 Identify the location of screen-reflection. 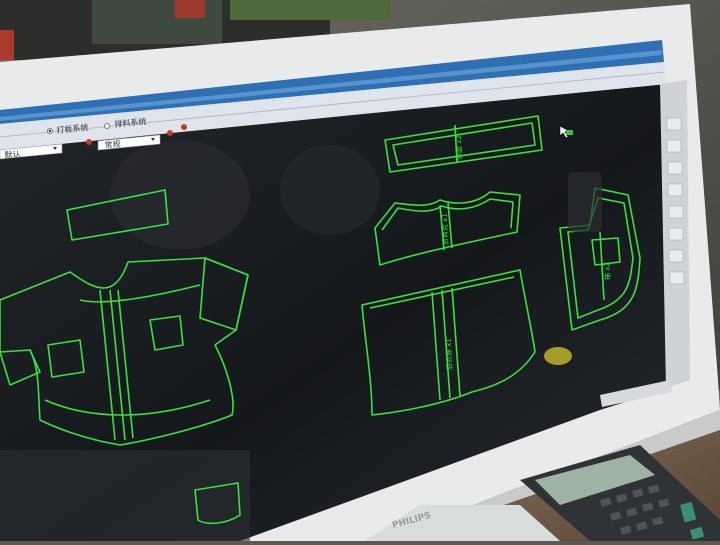
(180, 195).